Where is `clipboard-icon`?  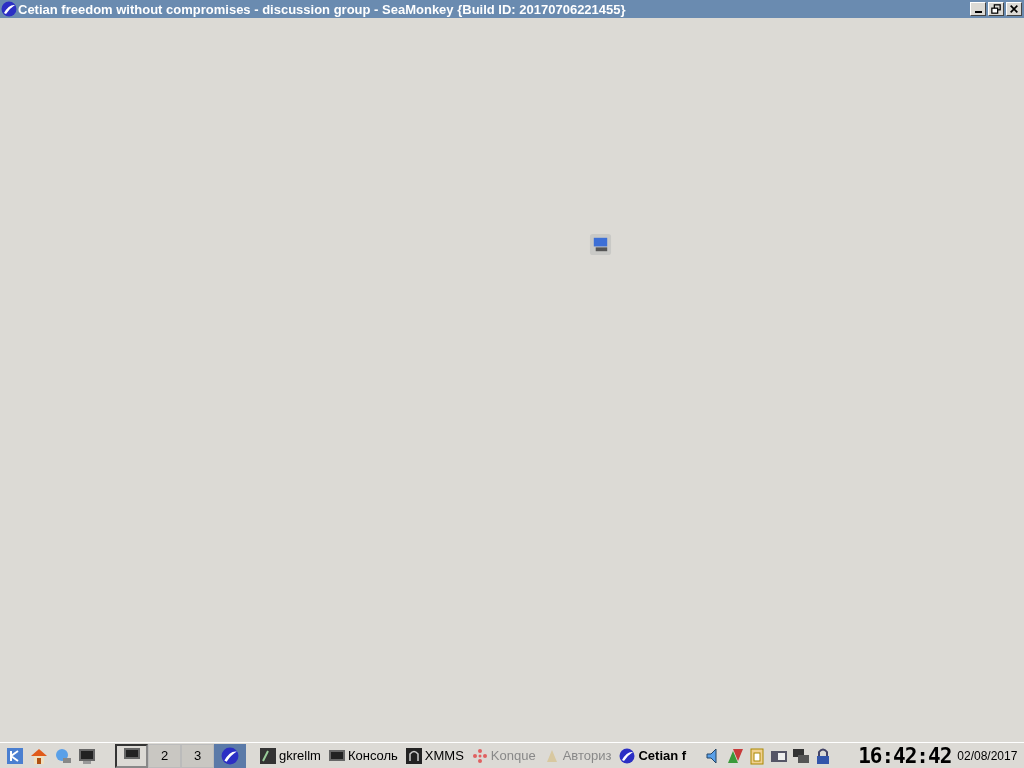
clipboard-icon is located at coordinates (757, 755).